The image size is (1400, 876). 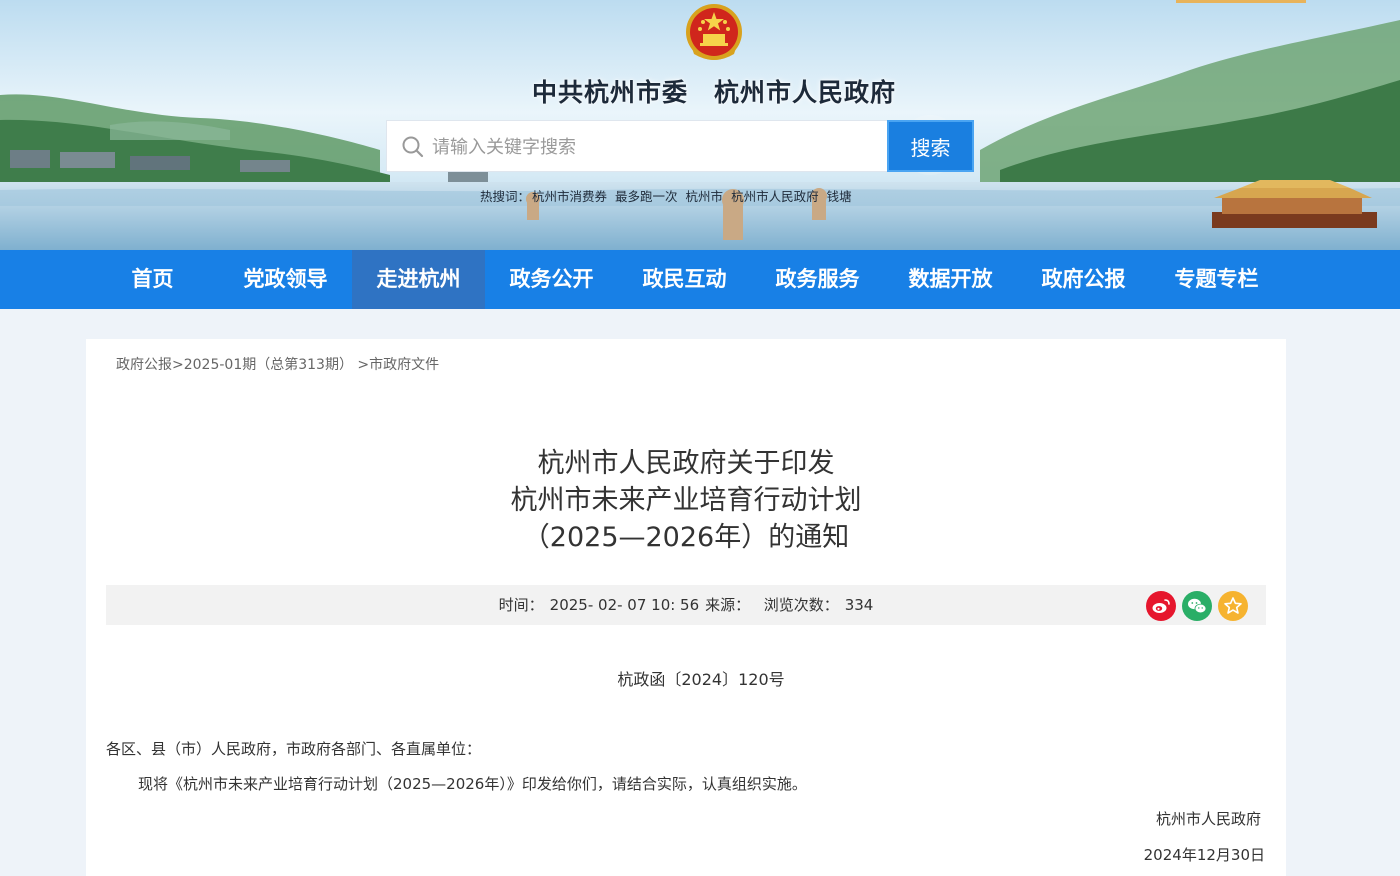 I want to click on article-title-line: （2025—2026年）的通知, so click(x=686, y=537).